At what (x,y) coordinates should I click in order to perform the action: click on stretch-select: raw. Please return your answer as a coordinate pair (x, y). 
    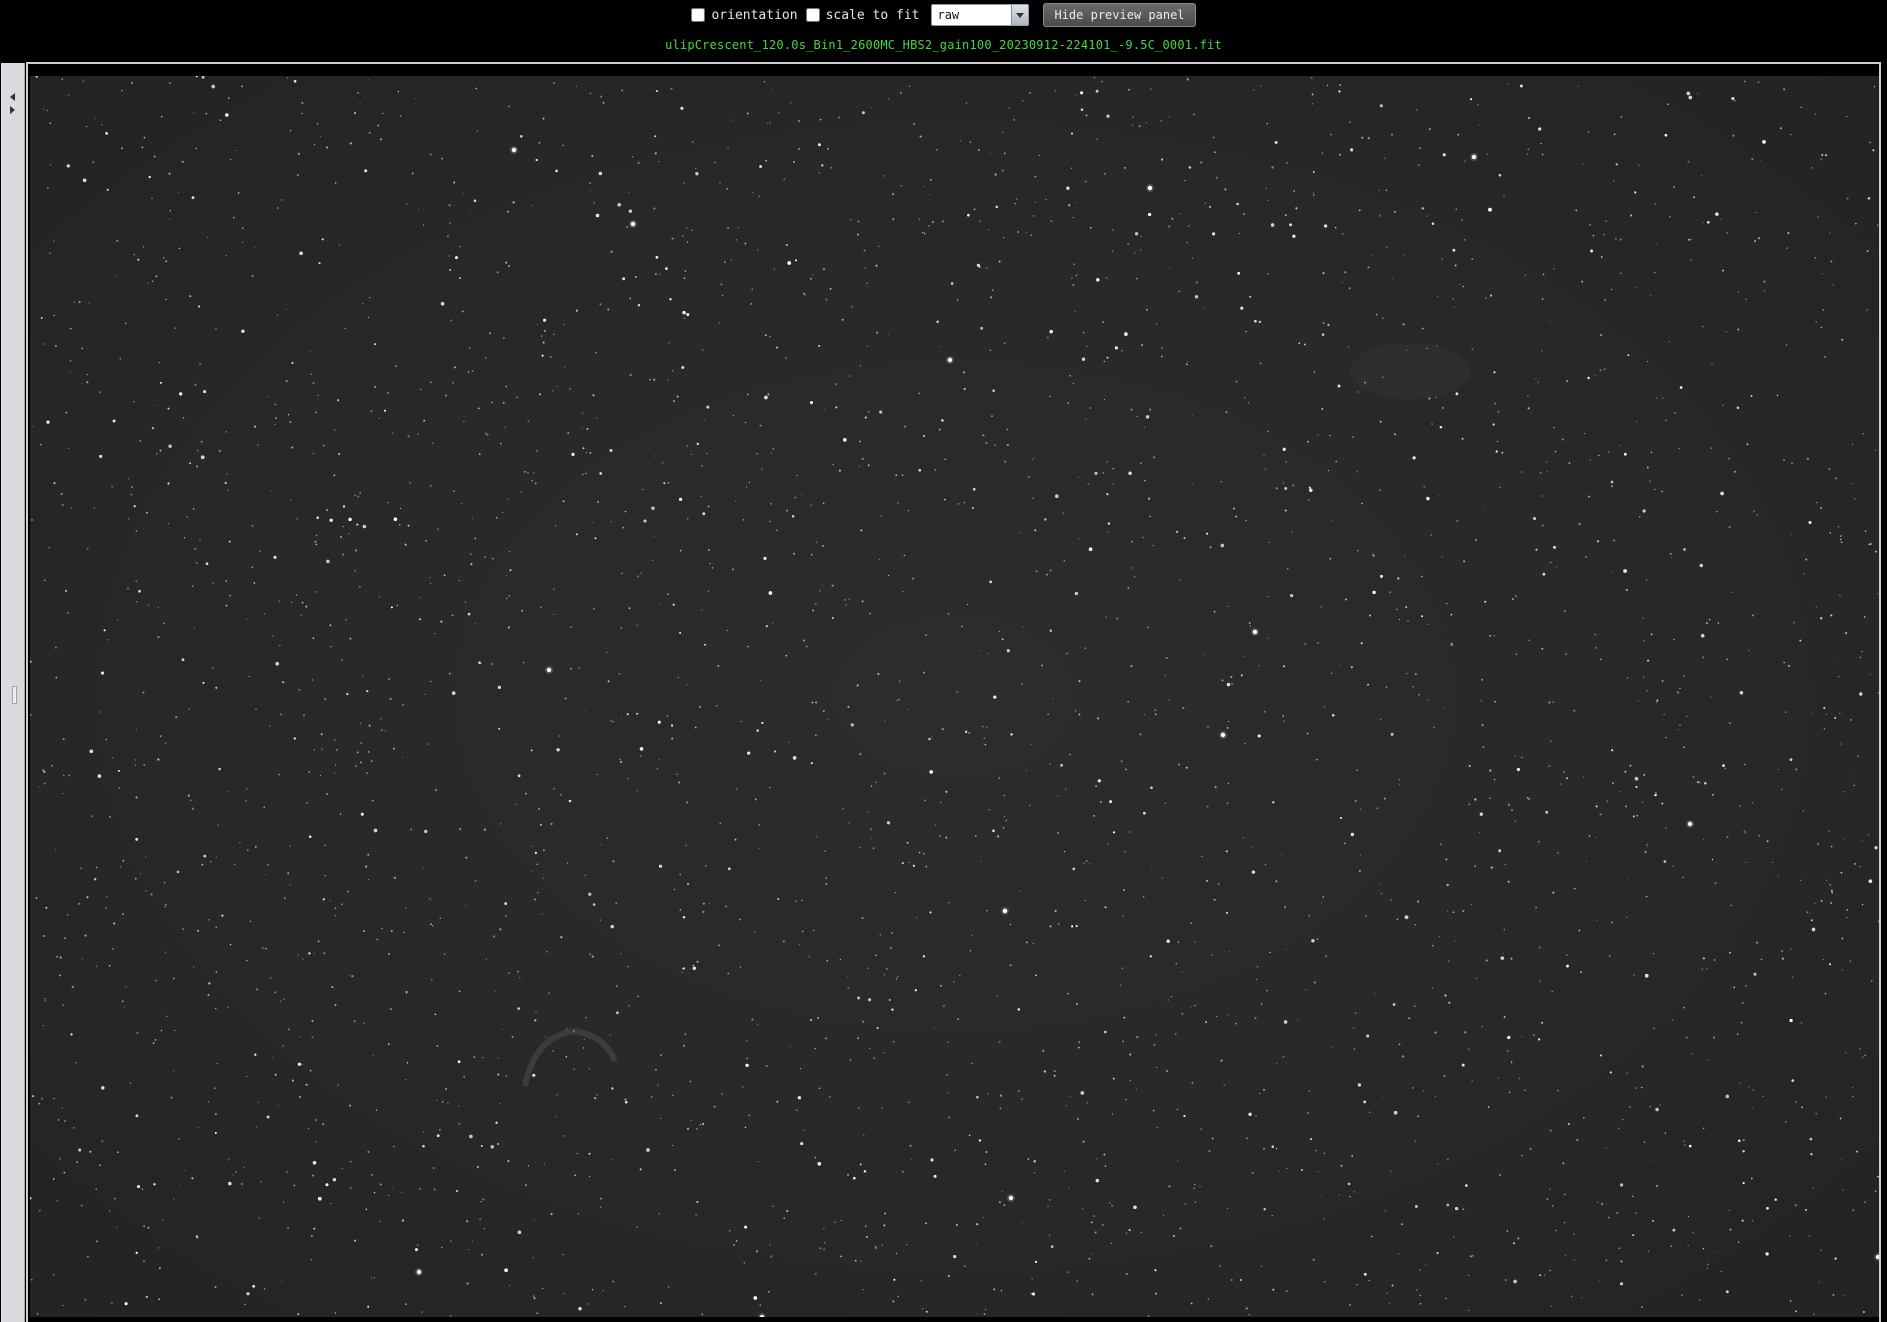
    Looking at the image, I should click on (980, 15).